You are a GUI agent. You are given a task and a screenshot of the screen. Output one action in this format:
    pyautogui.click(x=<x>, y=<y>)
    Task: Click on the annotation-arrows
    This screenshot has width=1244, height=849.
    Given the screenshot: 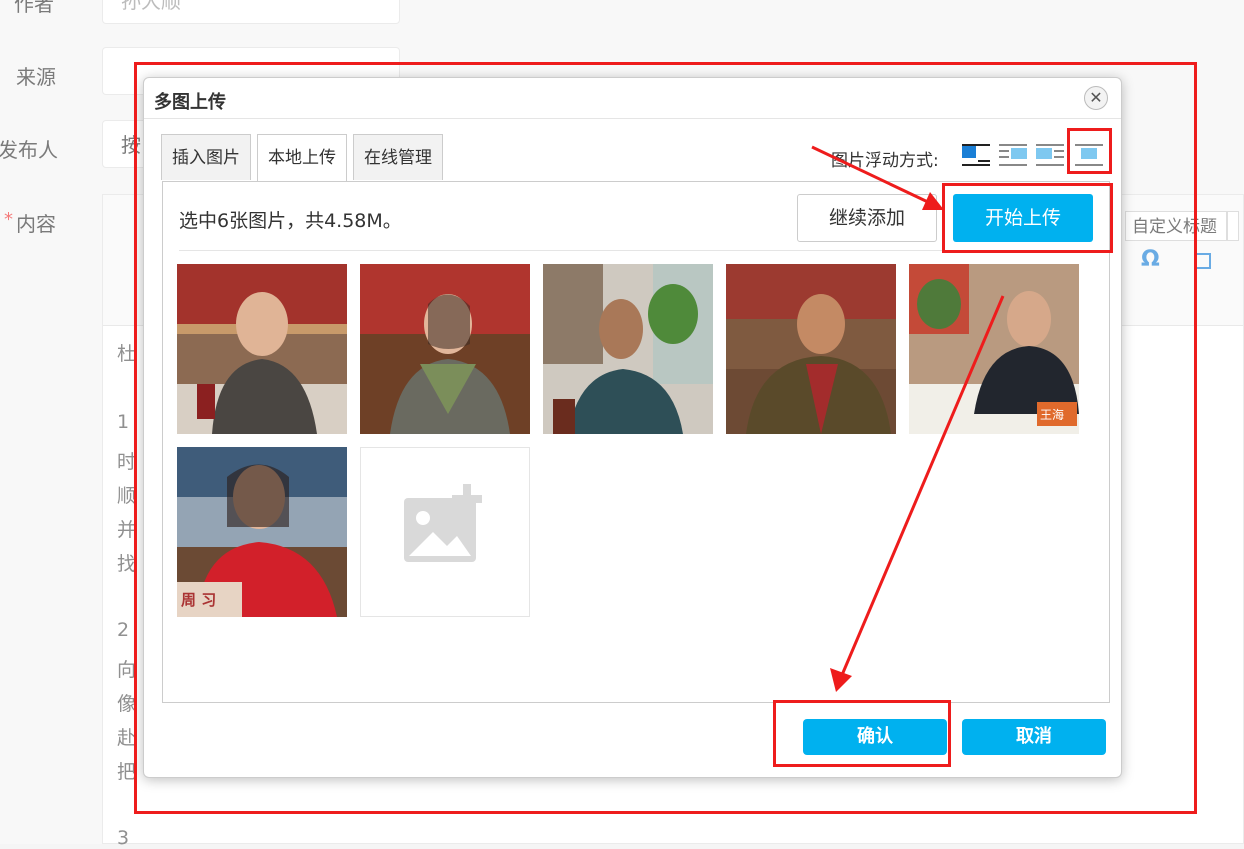 What is the action you would take?
    pyautogui.click(x=908, y=418)
    